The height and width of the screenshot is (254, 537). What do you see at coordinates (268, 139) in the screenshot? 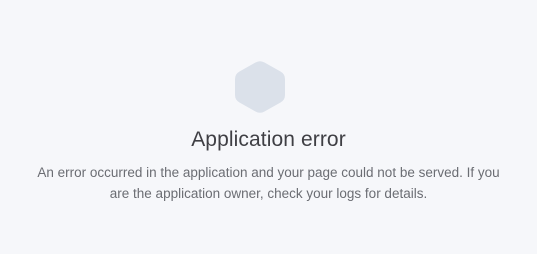
I see `page-title: Application error` at bounding box center [268, 139].